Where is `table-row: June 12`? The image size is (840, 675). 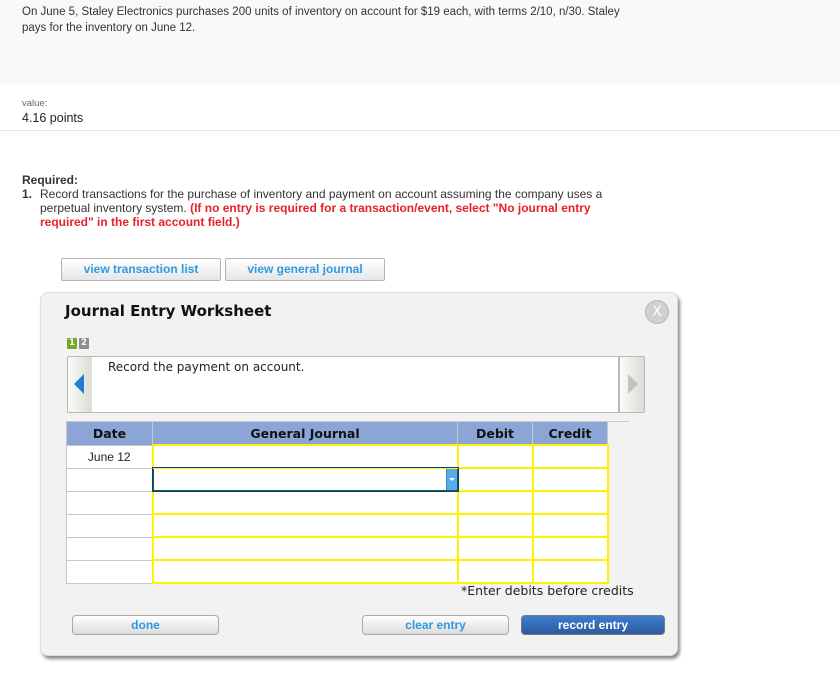
table-row: June 12 is located at coordinates (337, 456).